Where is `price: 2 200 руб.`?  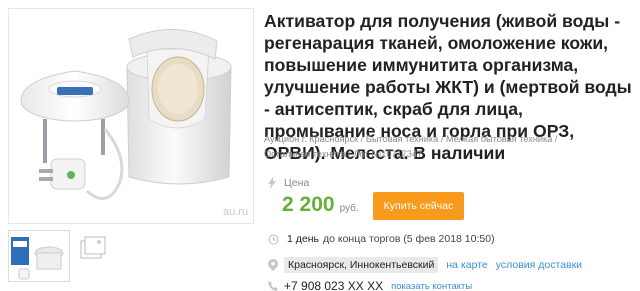
price: 2 200 руб. is located at coordinates (320, 205).